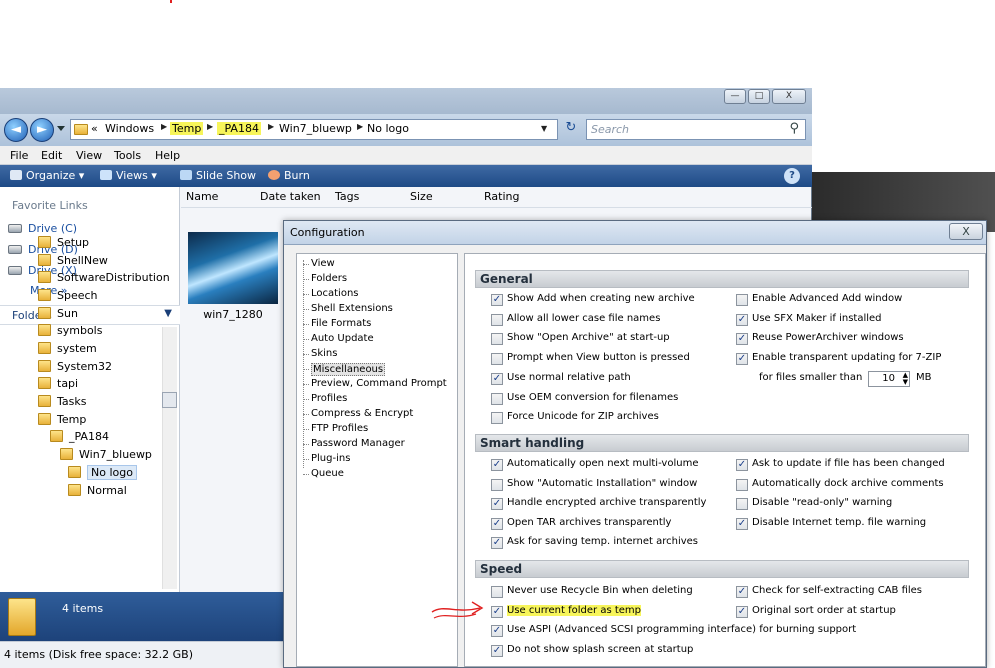  Describe the element at coordinates (323, 263) in the screenshot. I see `settings-tree-item: View` at that location.